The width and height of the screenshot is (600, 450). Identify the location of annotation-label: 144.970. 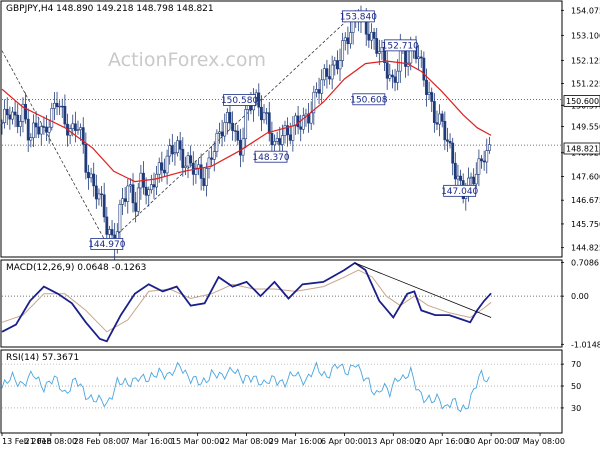
(106, 245).